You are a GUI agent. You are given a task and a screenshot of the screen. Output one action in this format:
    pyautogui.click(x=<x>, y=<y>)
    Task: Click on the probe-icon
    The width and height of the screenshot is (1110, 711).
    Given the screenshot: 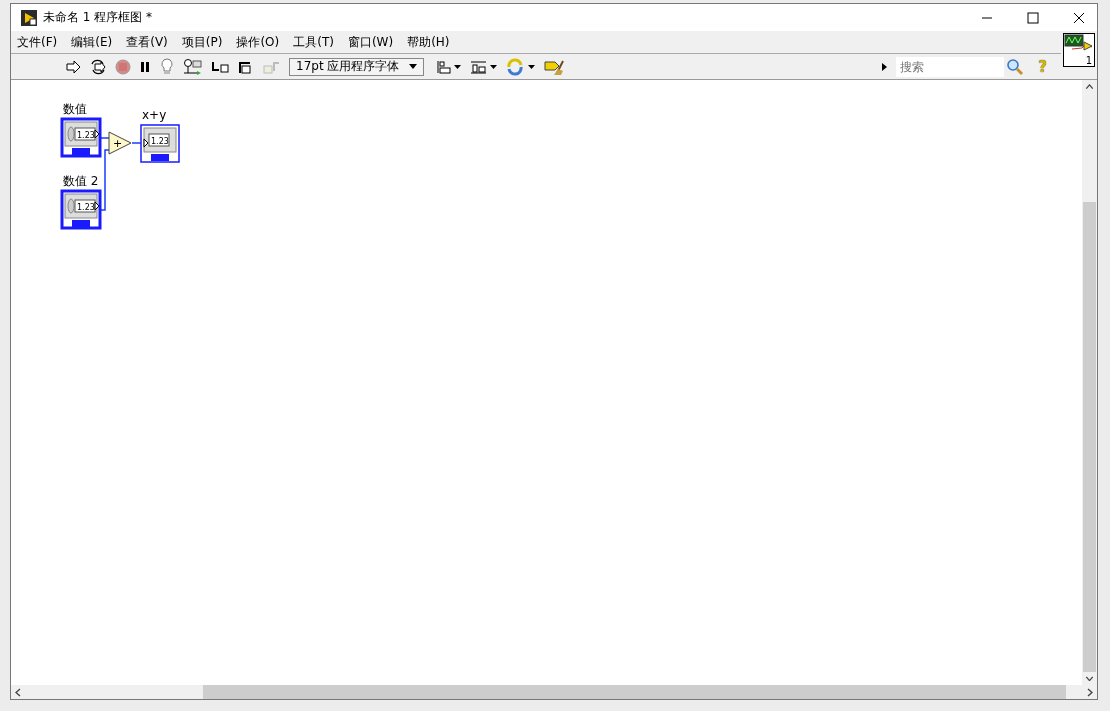 What is the action you would take?
    pyautogui.click(x=193, y=66)
    